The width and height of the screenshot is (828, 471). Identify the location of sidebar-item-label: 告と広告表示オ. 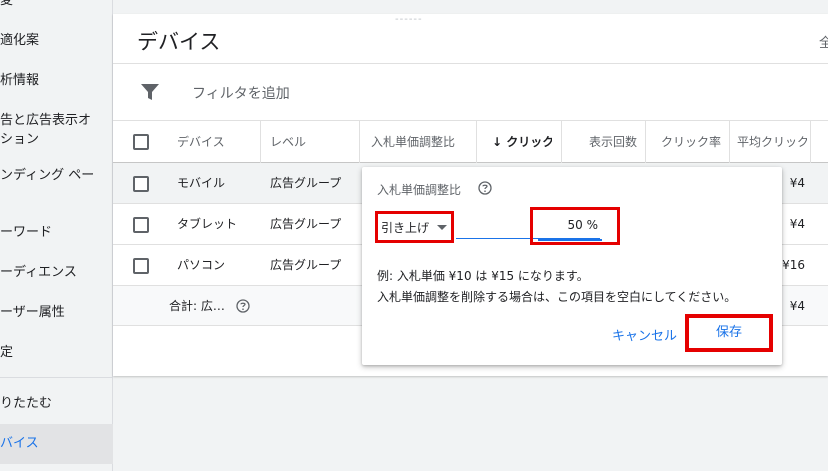
(46, 120).